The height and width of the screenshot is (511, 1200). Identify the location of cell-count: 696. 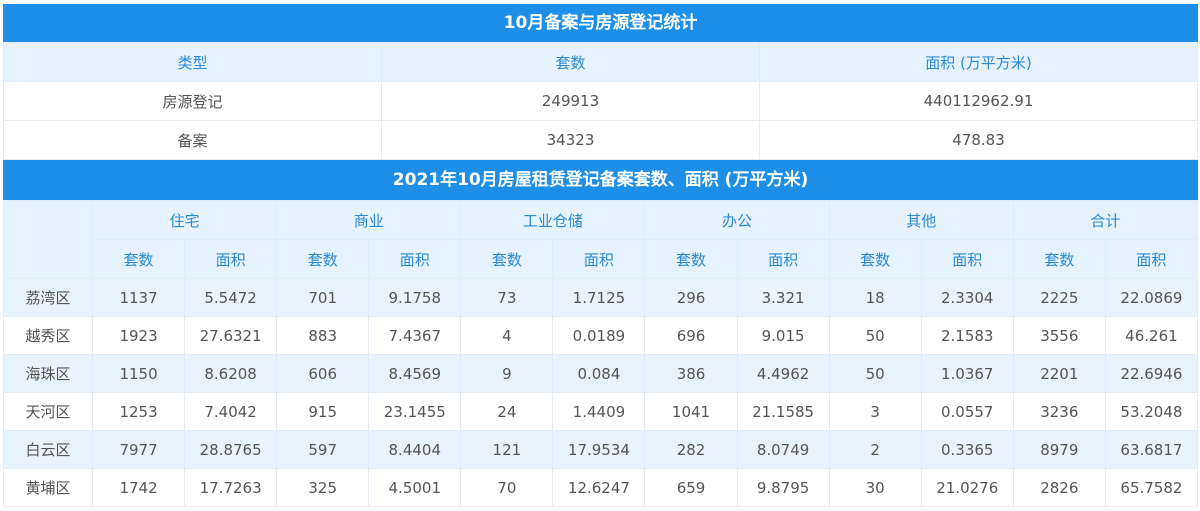
(691, 335).